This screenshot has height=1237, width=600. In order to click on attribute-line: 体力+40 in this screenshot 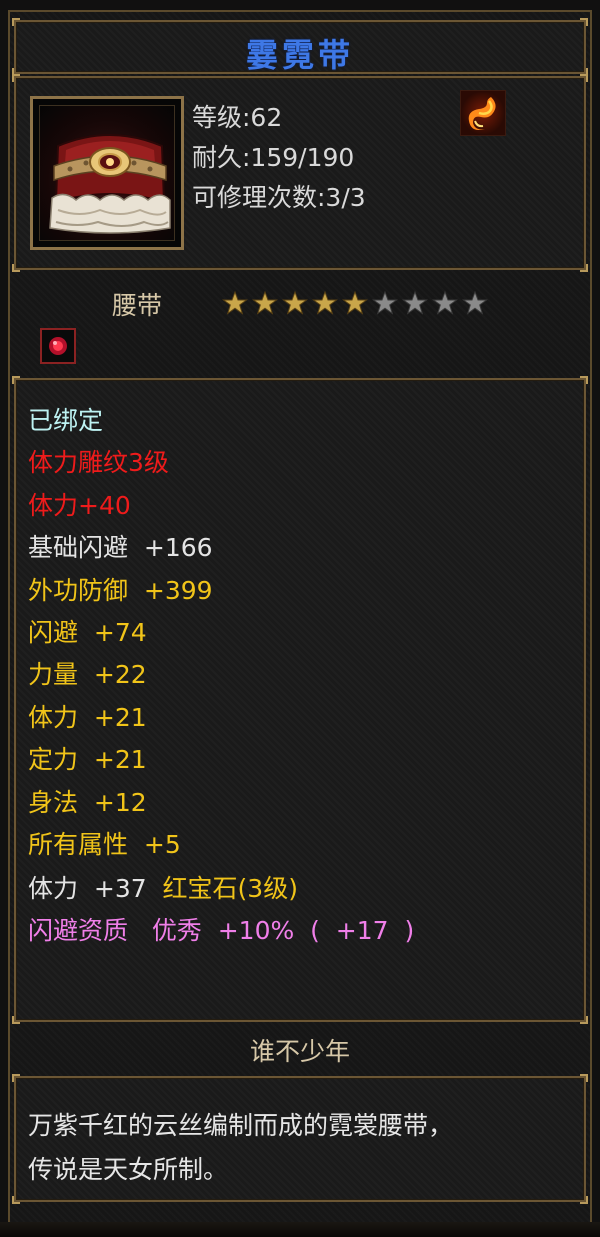, I will do `click(79, 505)`.